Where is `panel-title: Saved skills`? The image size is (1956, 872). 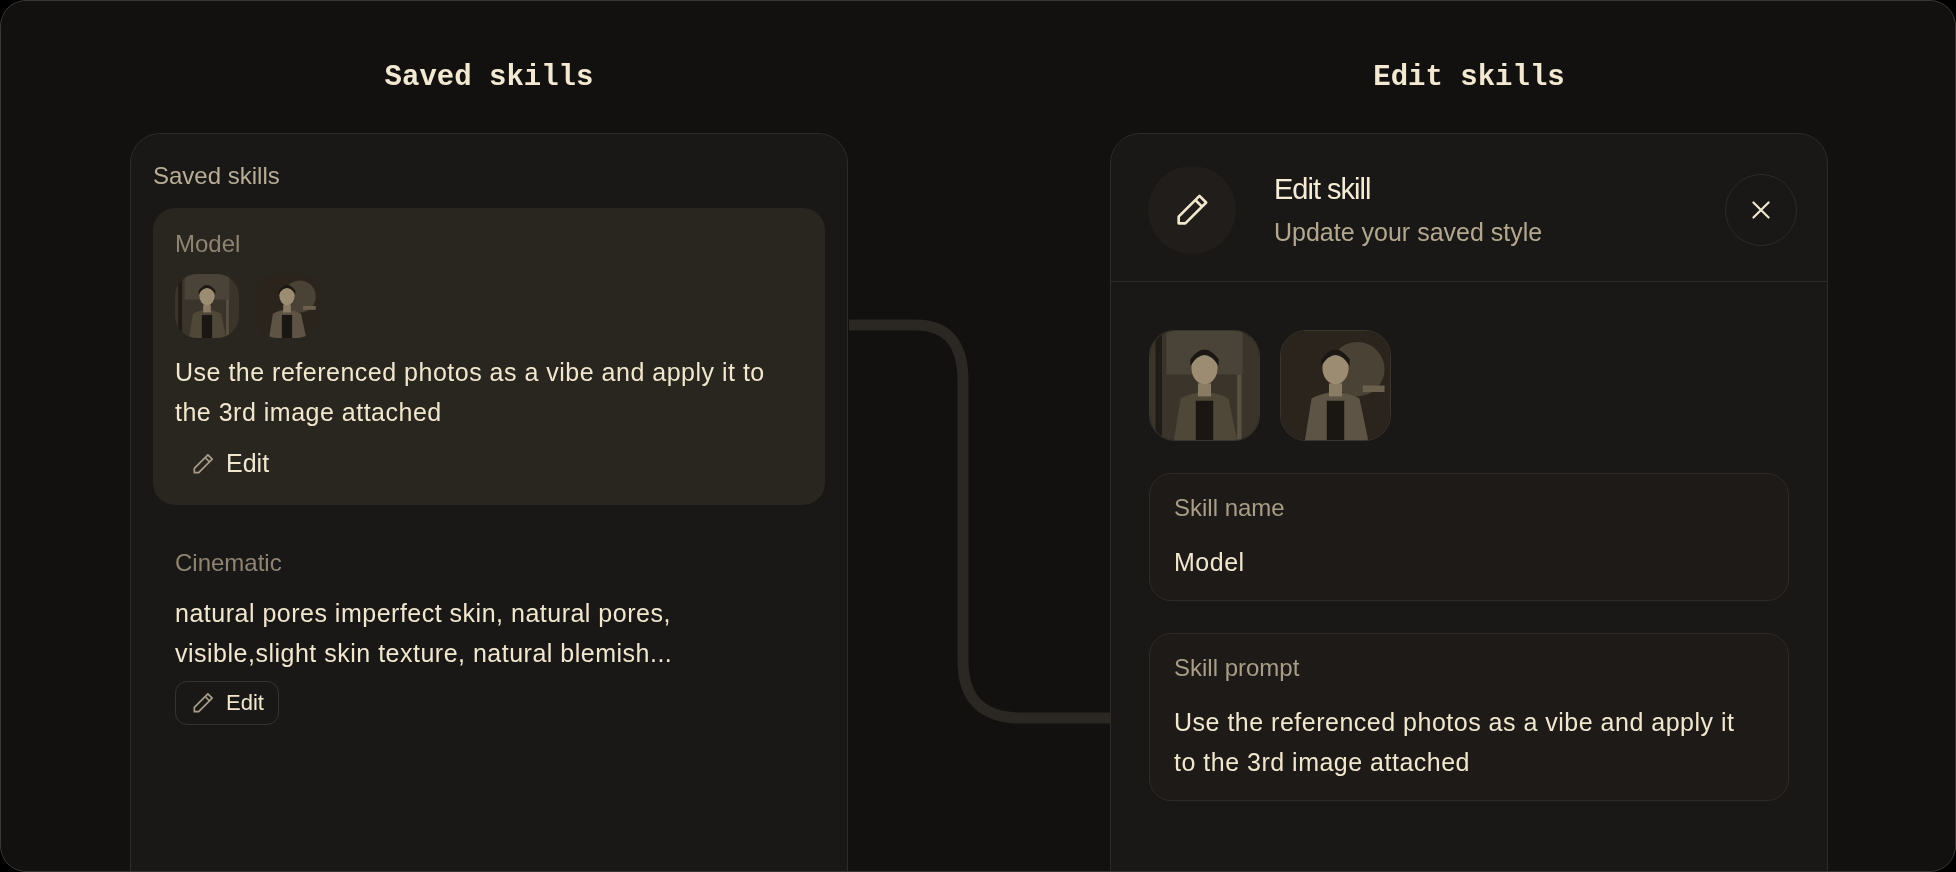
panel-title: Saved skills is located at coordinates (217, 176).